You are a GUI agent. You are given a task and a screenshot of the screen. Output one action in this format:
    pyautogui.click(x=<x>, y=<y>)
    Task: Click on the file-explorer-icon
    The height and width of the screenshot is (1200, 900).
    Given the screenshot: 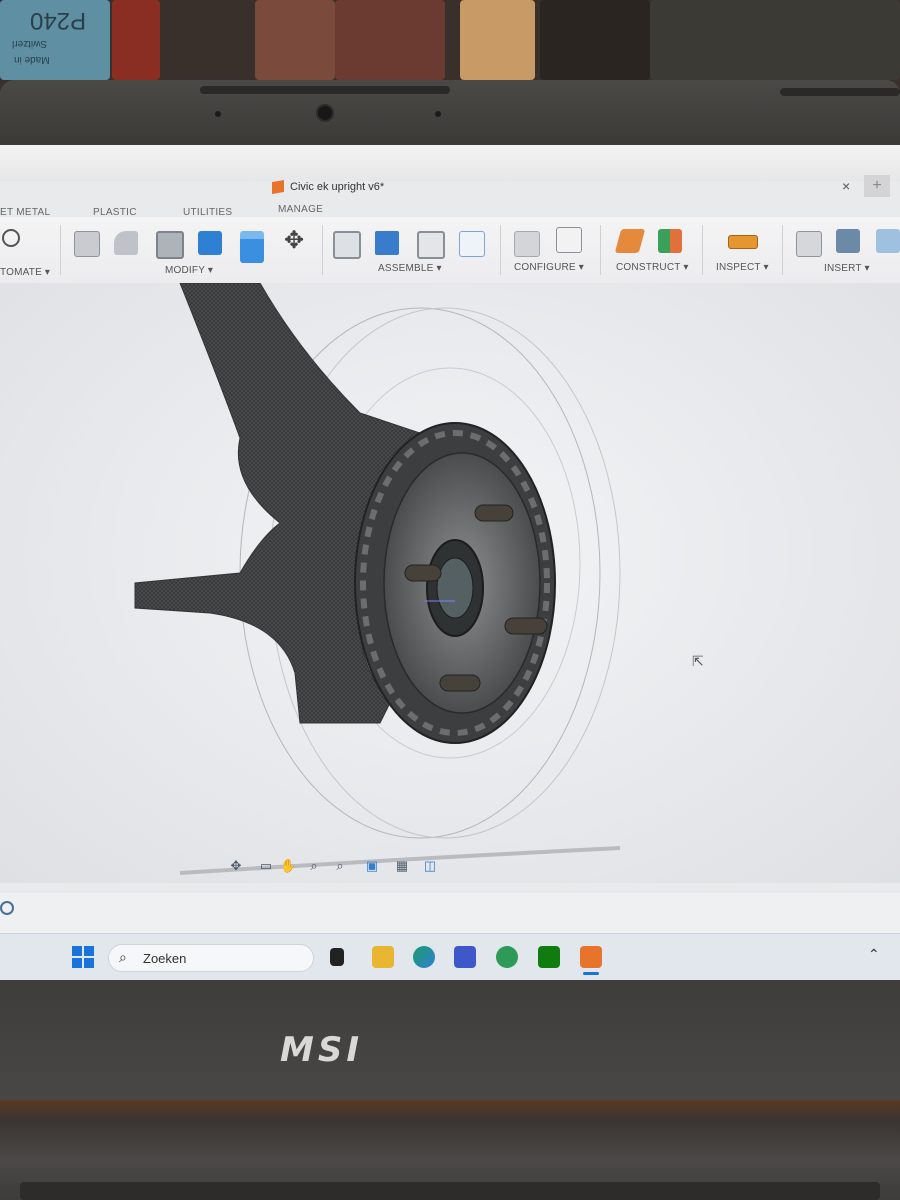 What is the action you would take?
    pyautogui.click(x=383, y=957)
    